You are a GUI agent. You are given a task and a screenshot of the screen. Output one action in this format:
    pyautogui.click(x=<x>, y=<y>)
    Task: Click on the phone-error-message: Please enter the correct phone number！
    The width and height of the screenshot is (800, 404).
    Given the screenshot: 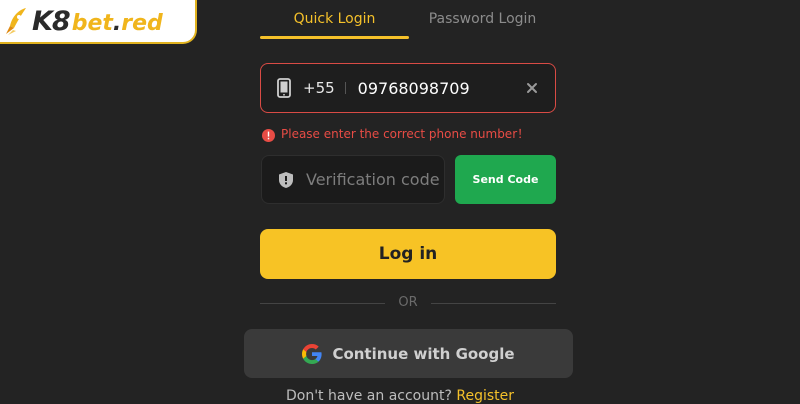 What is the action you would take?
    pyautogui.click(x=395, y=133)
    